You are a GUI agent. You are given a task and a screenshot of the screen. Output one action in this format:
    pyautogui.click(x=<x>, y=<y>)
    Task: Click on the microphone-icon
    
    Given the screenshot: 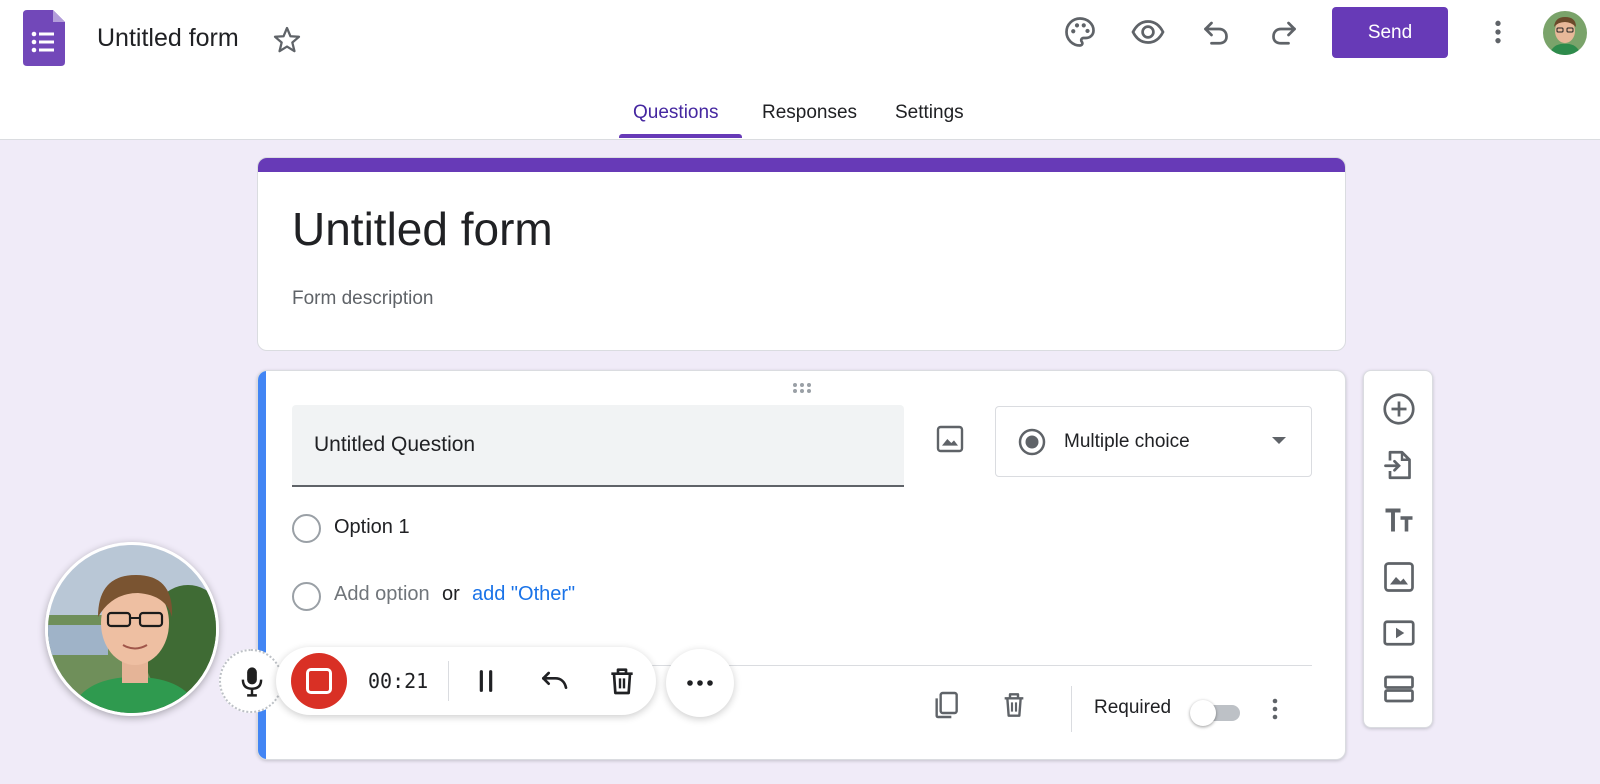 What is the action you would take?
    pyautogui.click(x=252, y=682)
    